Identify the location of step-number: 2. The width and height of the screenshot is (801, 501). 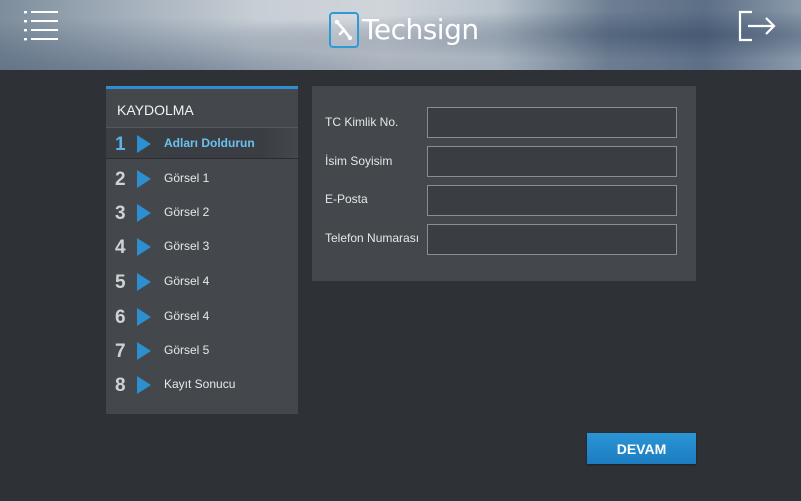
(120, 179).